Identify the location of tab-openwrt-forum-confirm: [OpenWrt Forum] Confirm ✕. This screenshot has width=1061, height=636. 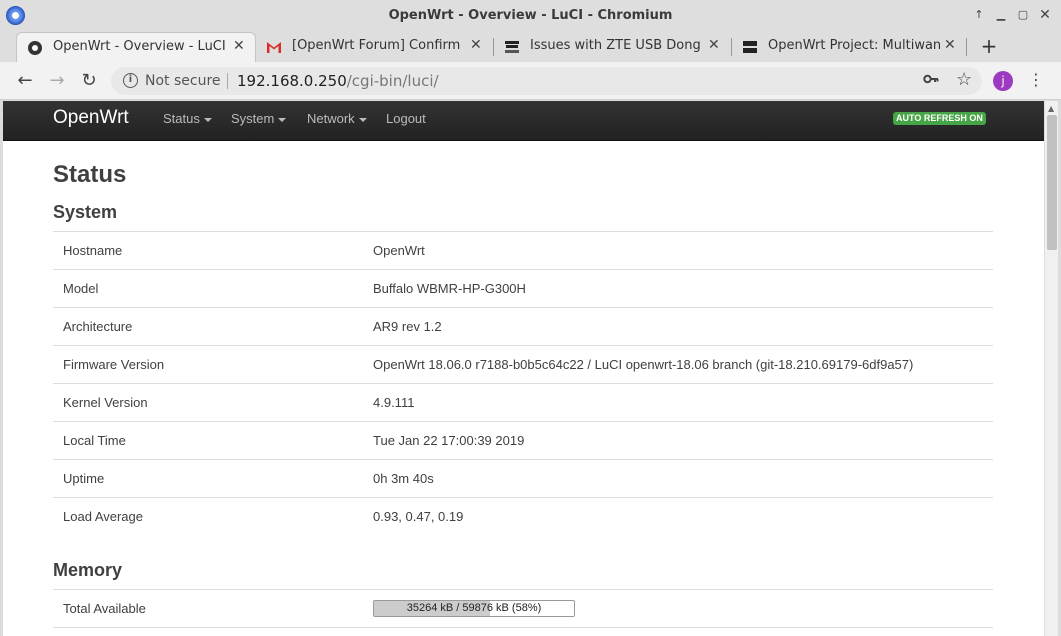
(374, 47).